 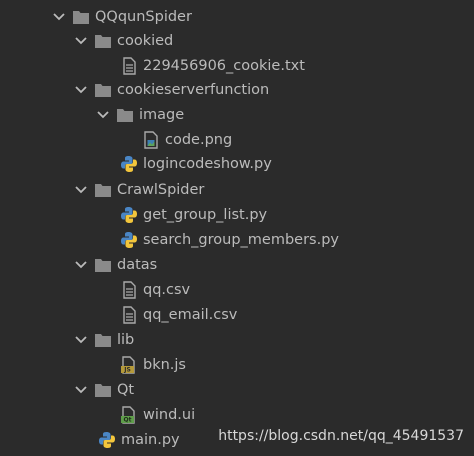 I want to click on tree-node-cookie-txt: 229456906_cookie.txt, so click(x=297, y=66).